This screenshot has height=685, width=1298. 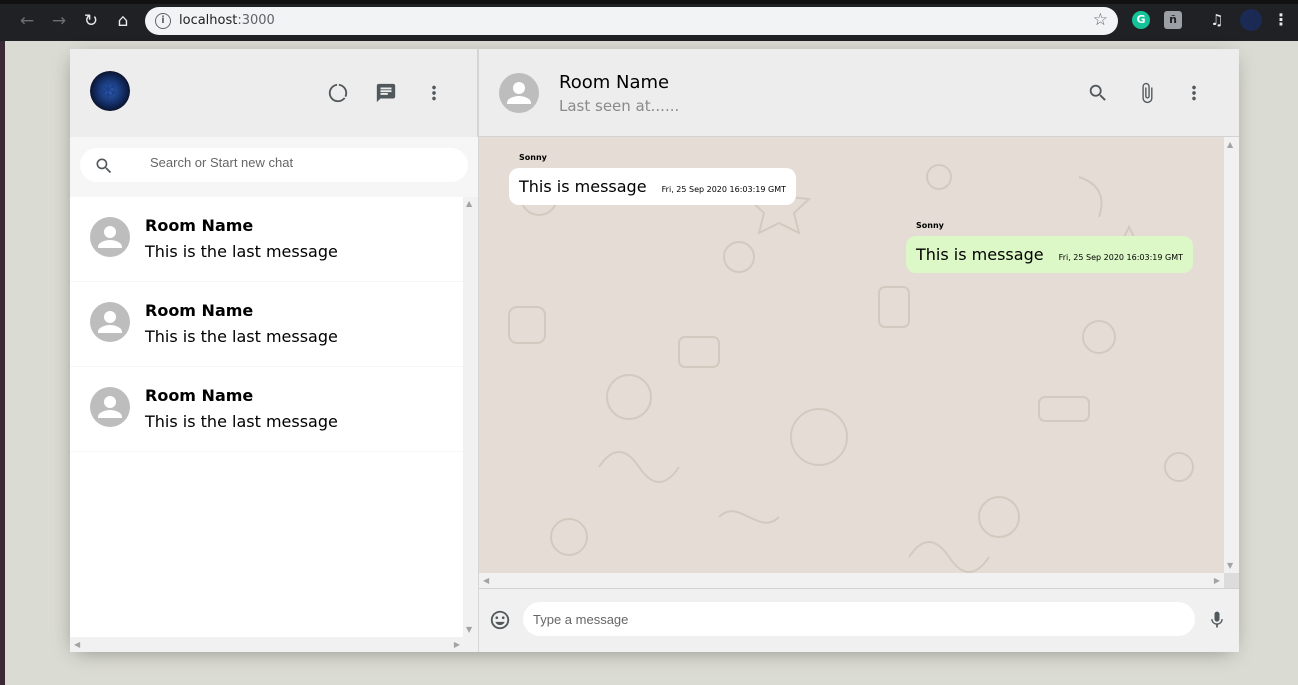 I want to click on sidebar-header: ❄, so click(x=274, y=93).